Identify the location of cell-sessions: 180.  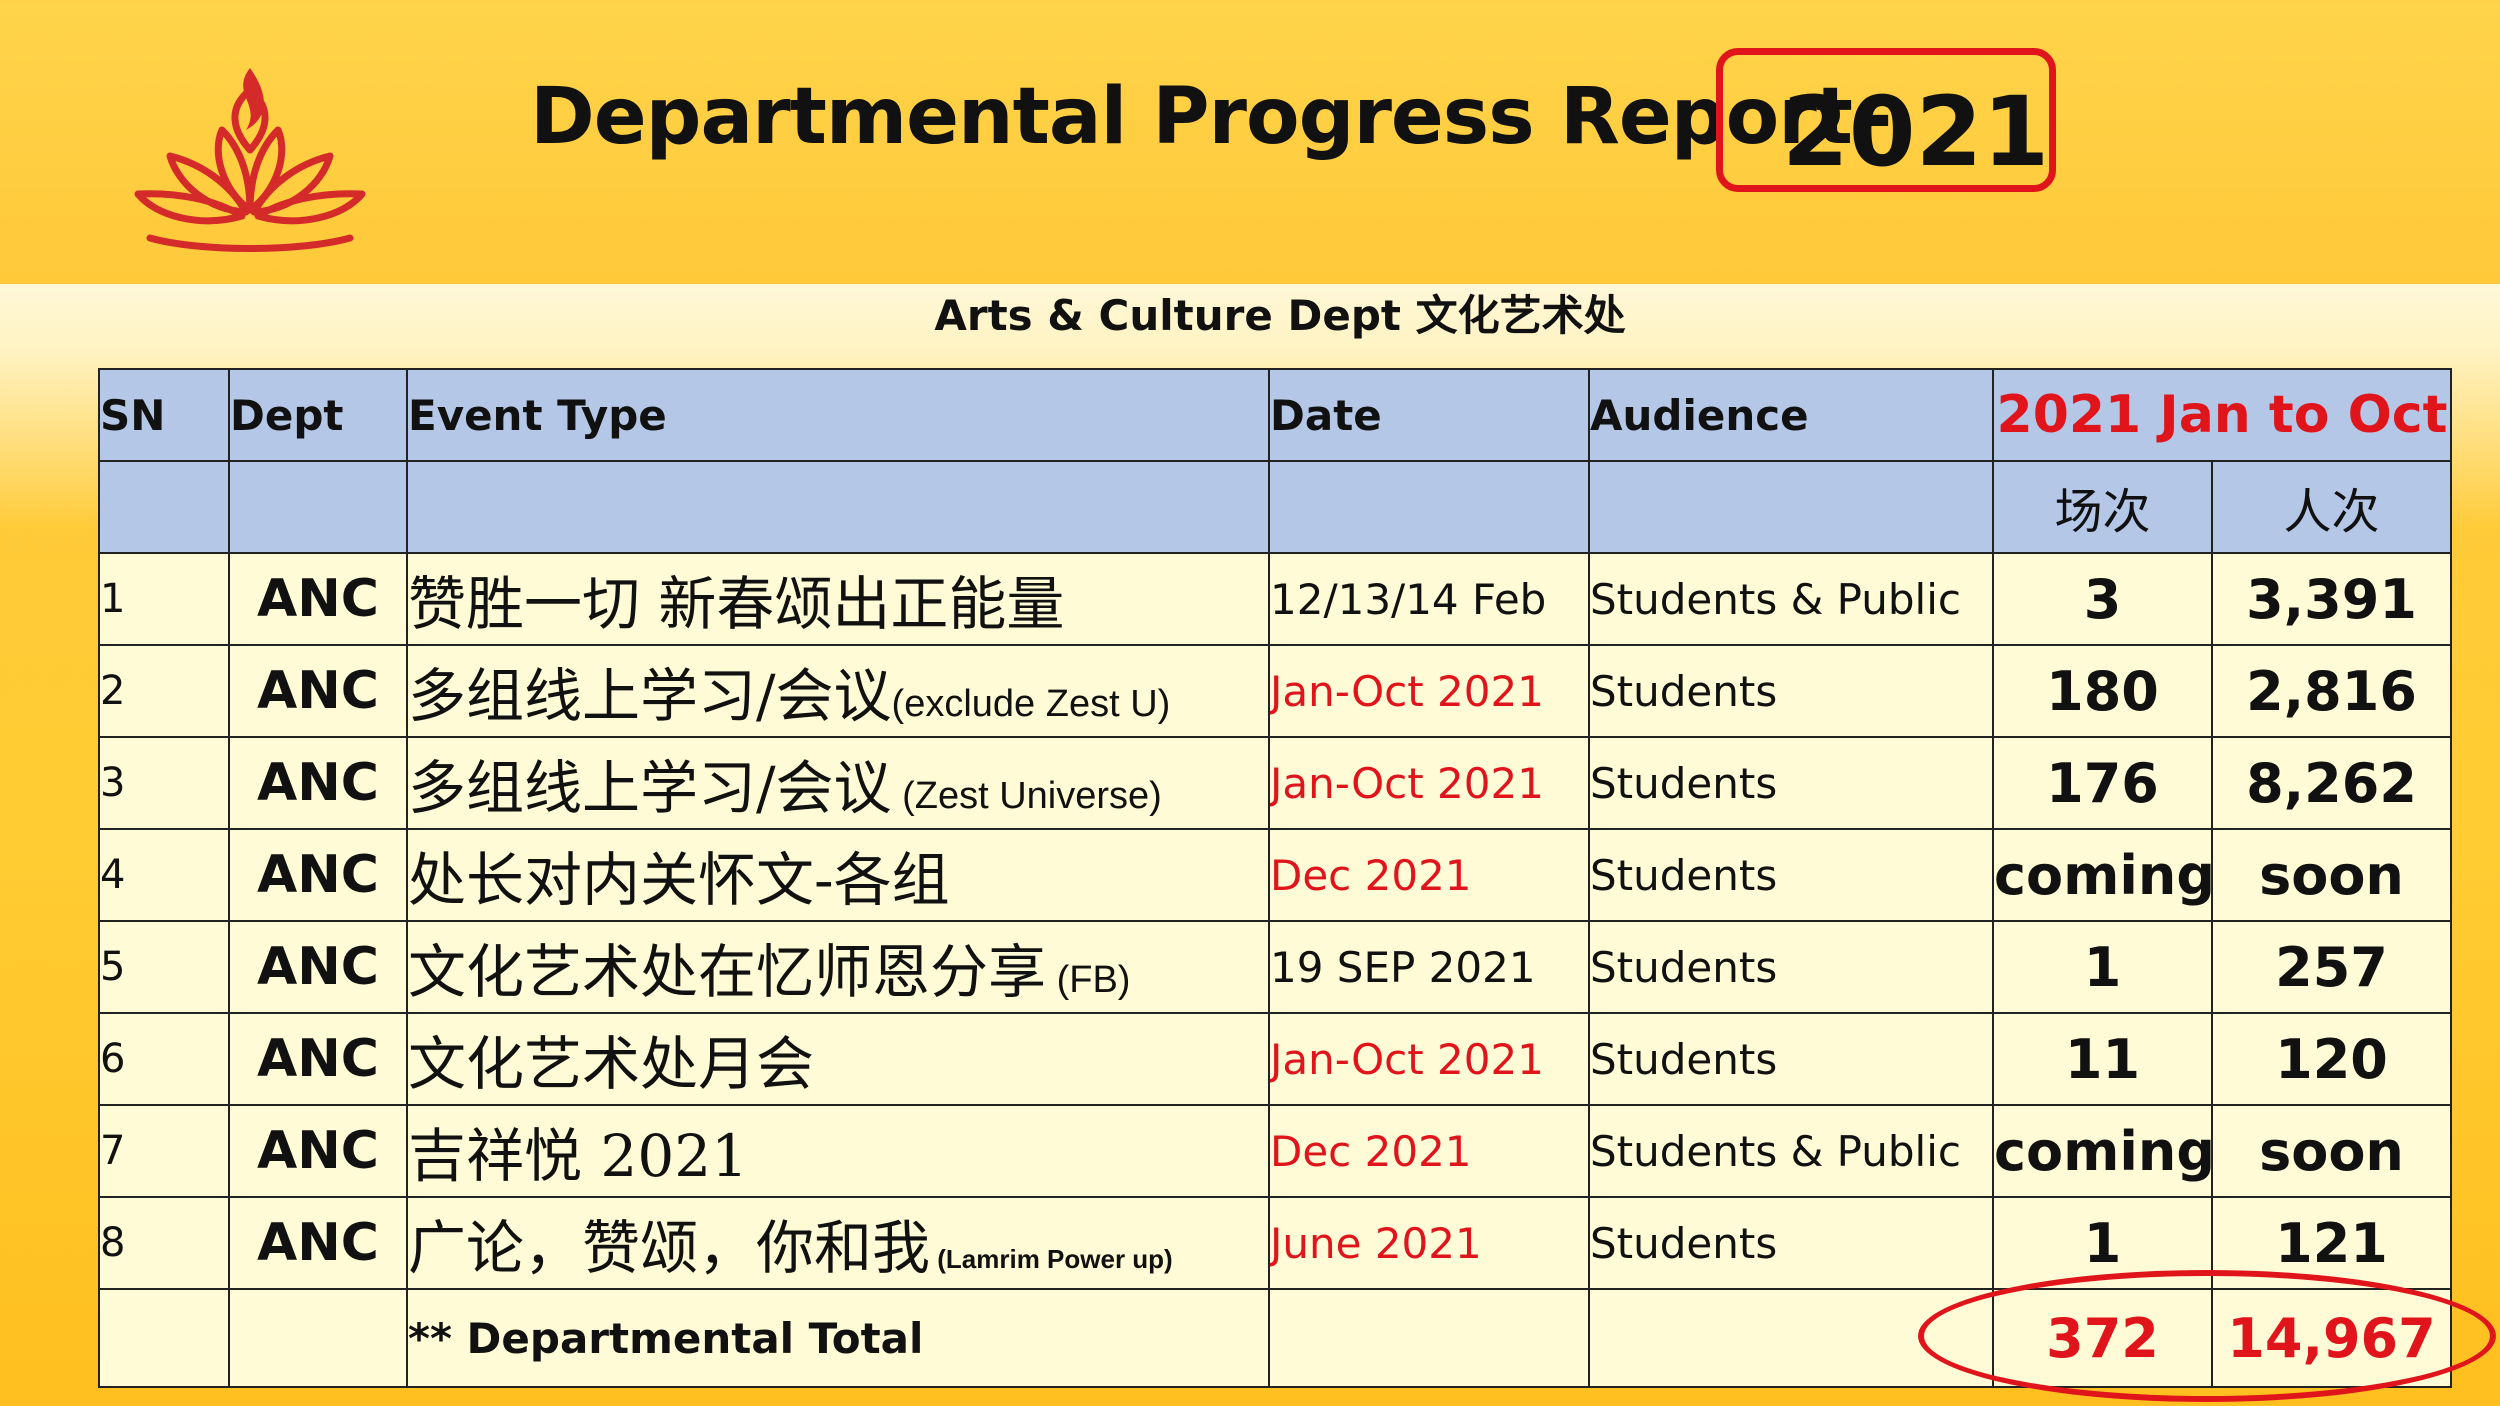
(2102, 691).